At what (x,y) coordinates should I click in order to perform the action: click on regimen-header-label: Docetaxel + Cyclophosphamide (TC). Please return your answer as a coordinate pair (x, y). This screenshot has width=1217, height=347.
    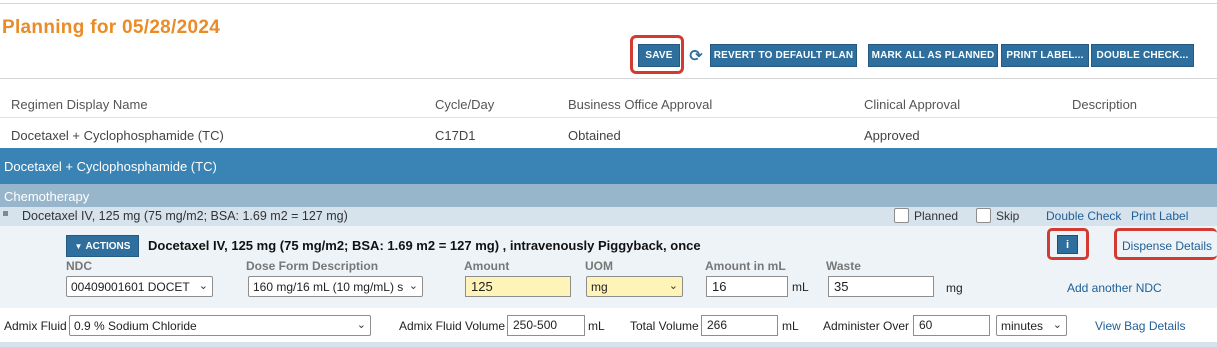
    Looking at the image, I should click on (110, 166).